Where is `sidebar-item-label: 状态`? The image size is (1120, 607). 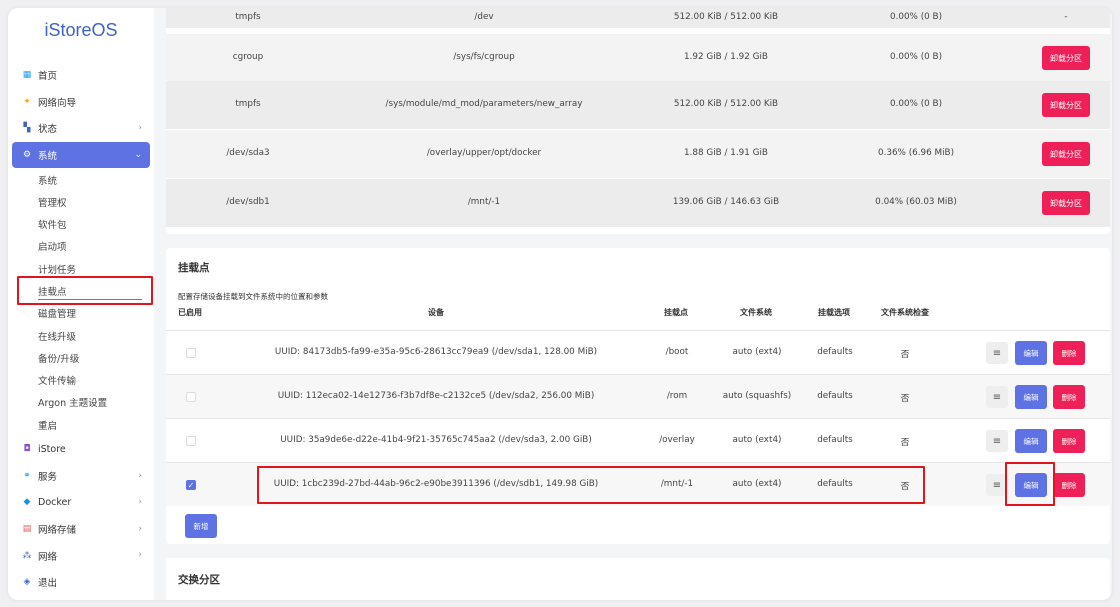
sidebar-item-label: 状态 is located at coordinates (48, 130).